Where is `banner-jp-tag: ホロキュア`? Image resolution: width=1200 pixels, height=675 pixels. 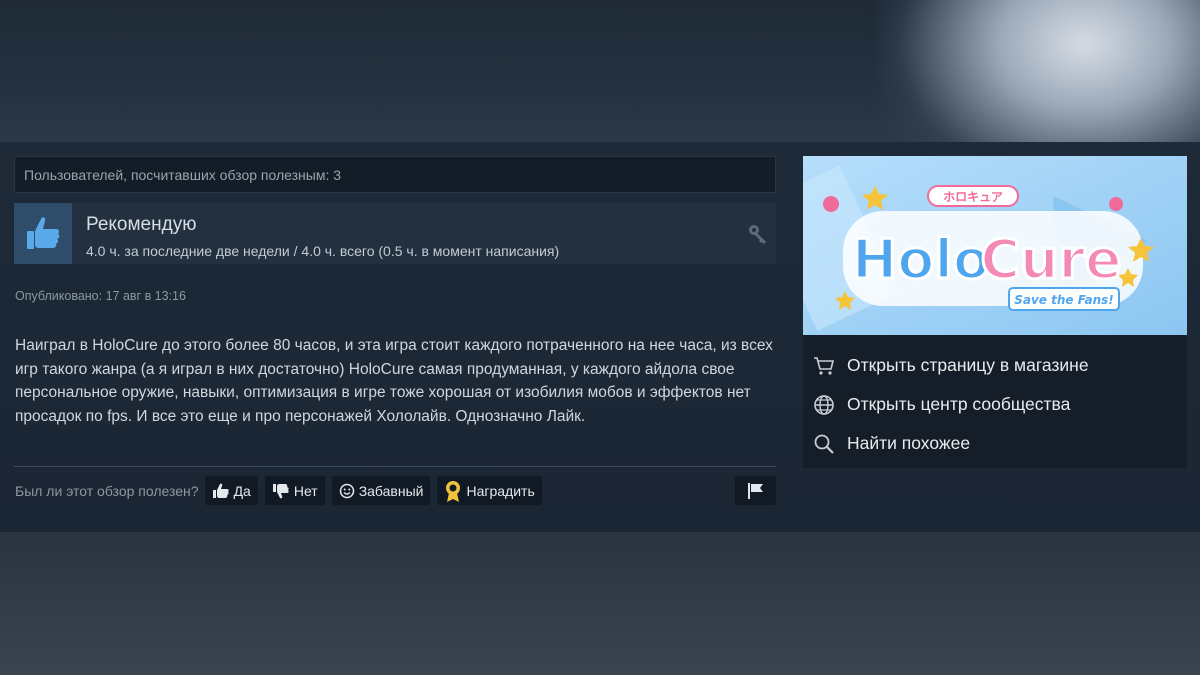 banner-jp-tag: ホロキュア is located at coordinates (973, 197).